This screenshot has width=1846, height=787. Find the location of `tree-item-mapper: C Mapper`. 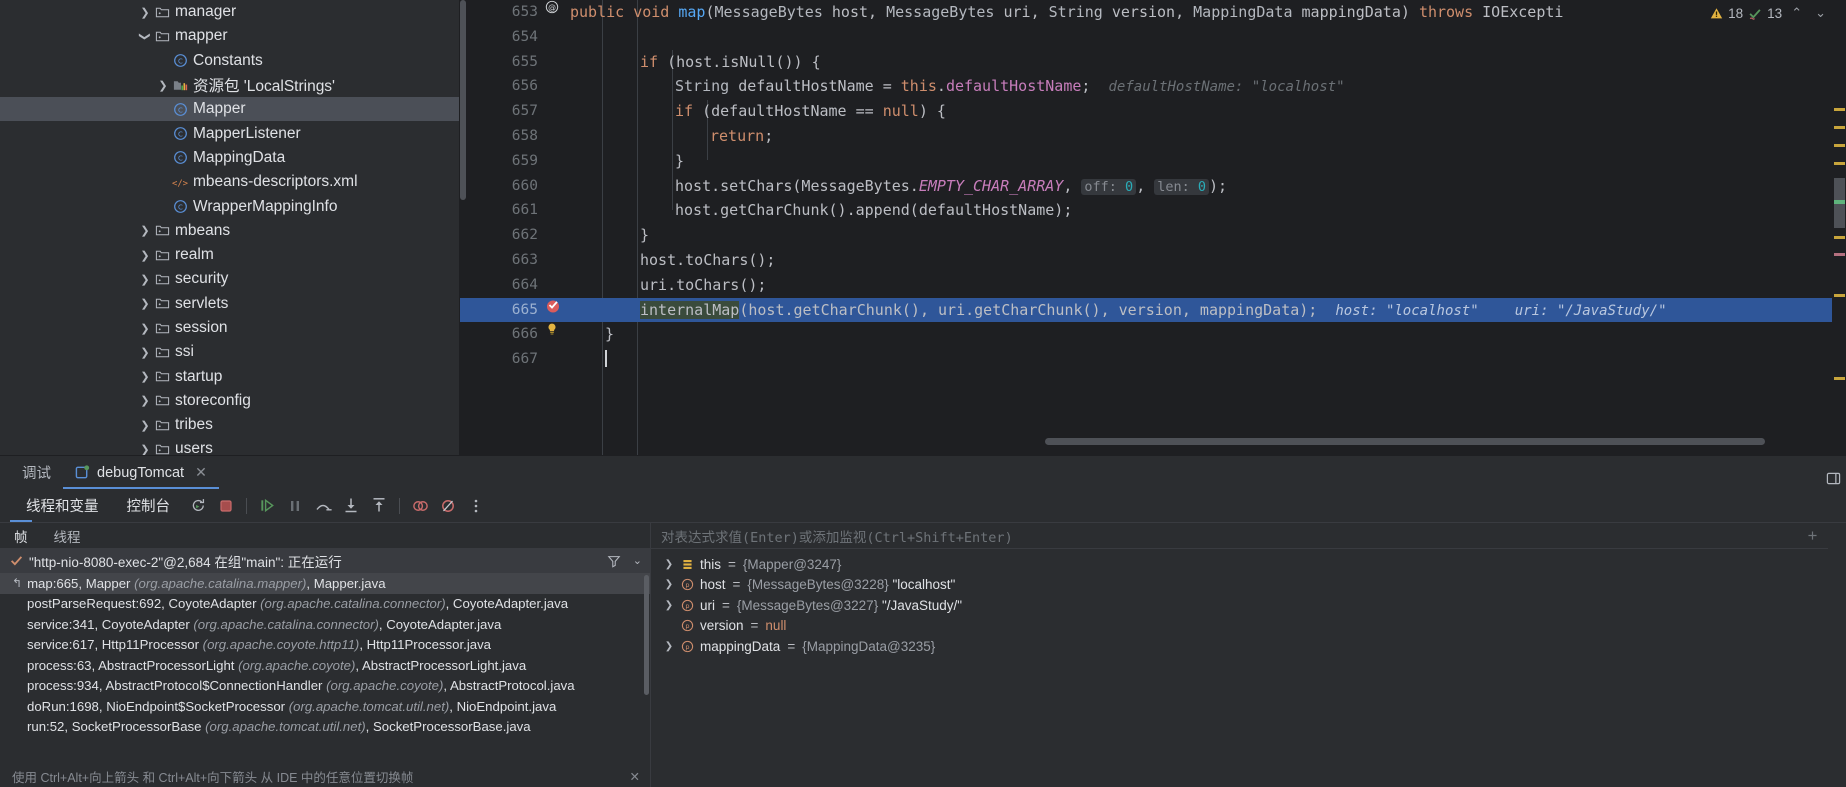

tree-item-mapper: C Mapper is located at coordinates (229, 109).